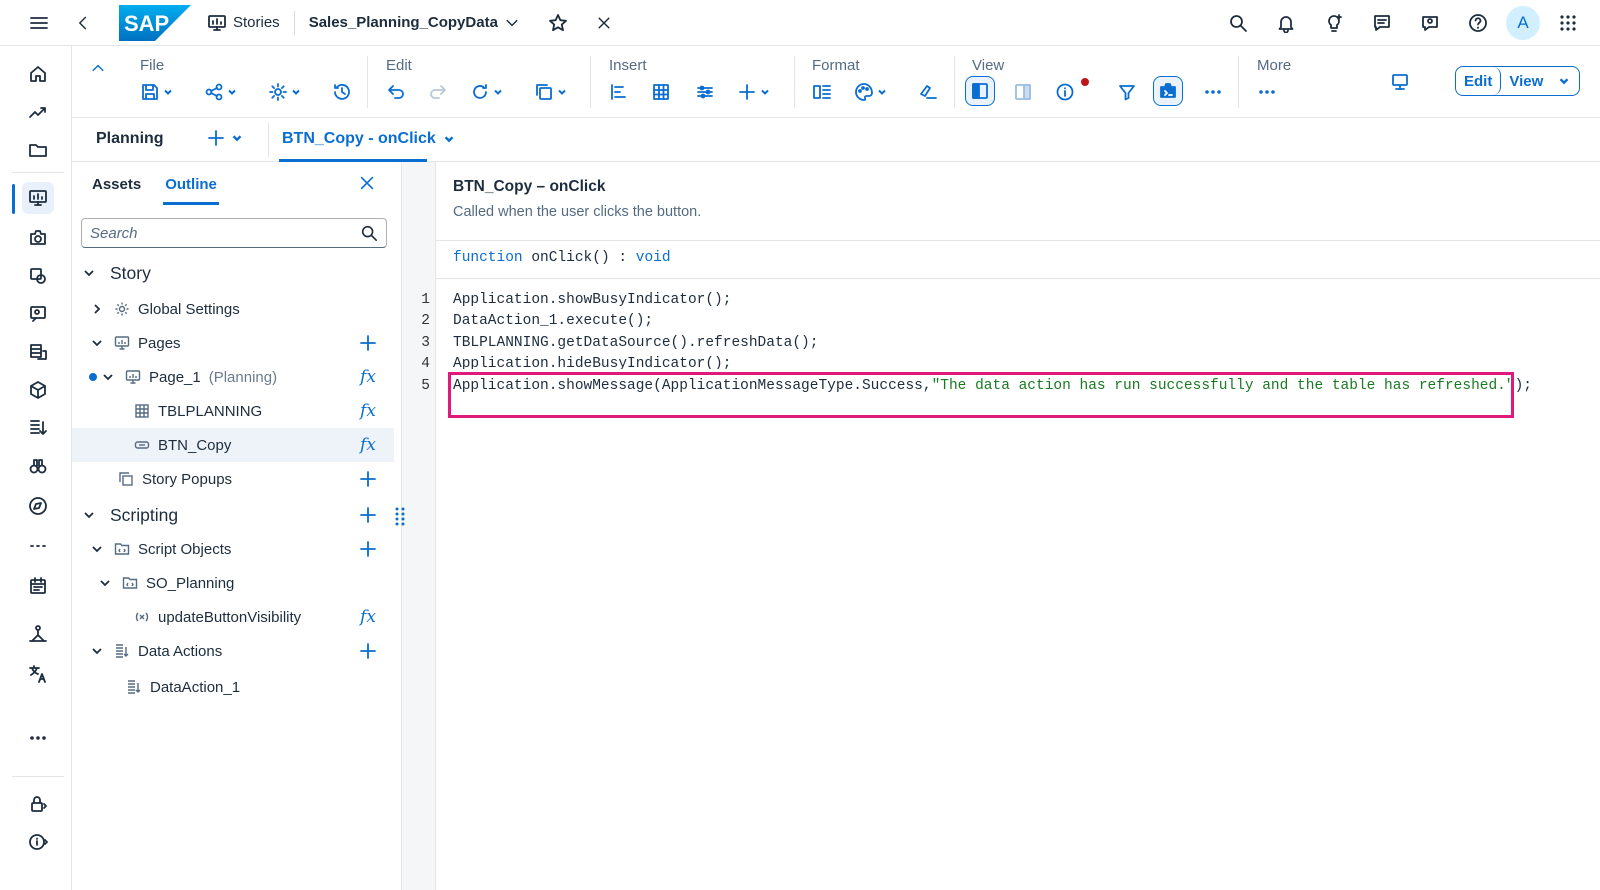  Describe the element at coordinates (551, 92) in the screenshot. I see `copy-button` at that location.